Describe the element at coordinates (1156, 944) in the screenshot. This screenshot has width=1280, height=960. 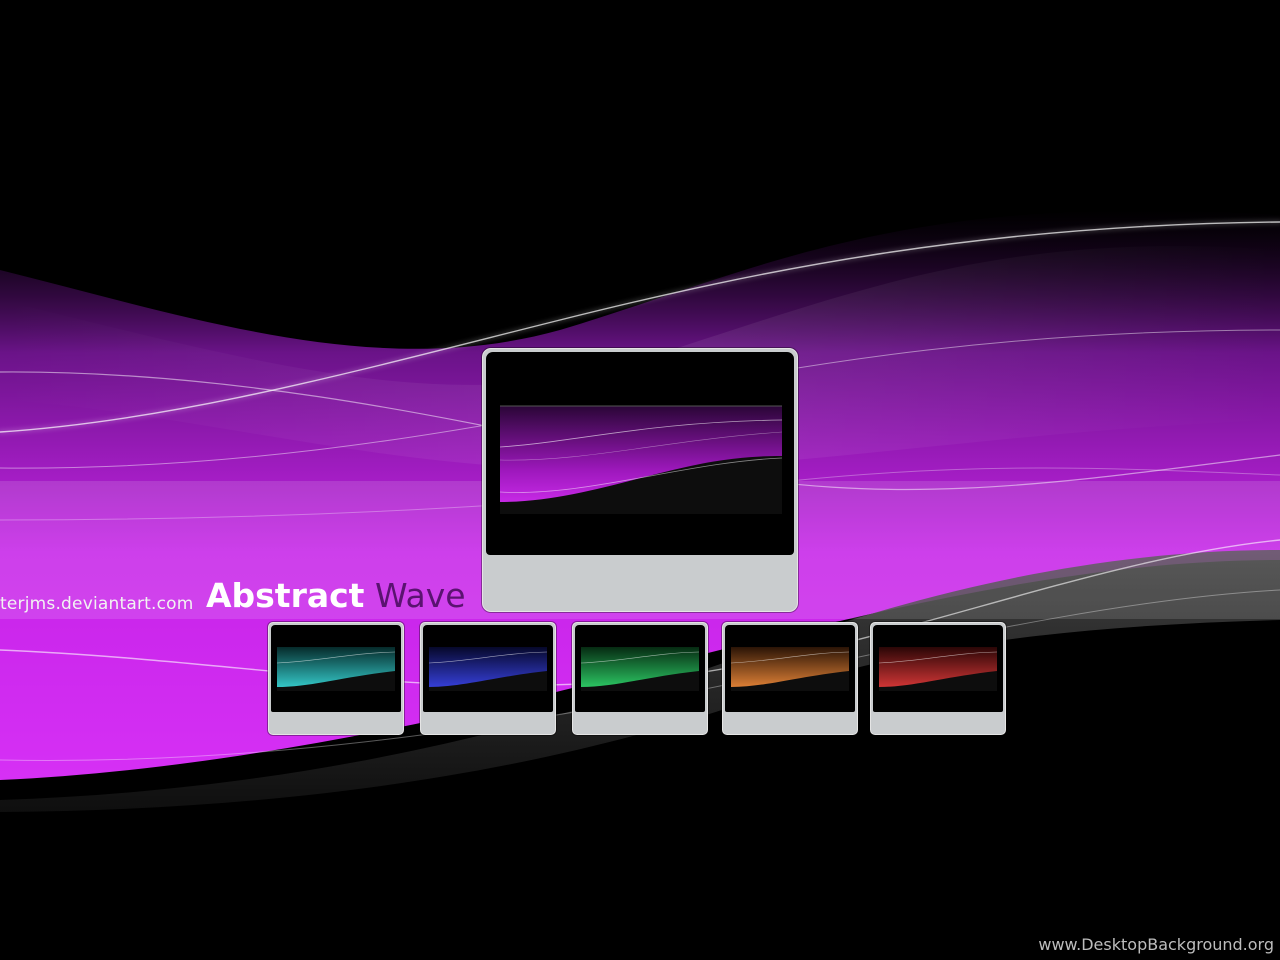
I see `site-watermark: www.DesktopBackground.org` at that location.